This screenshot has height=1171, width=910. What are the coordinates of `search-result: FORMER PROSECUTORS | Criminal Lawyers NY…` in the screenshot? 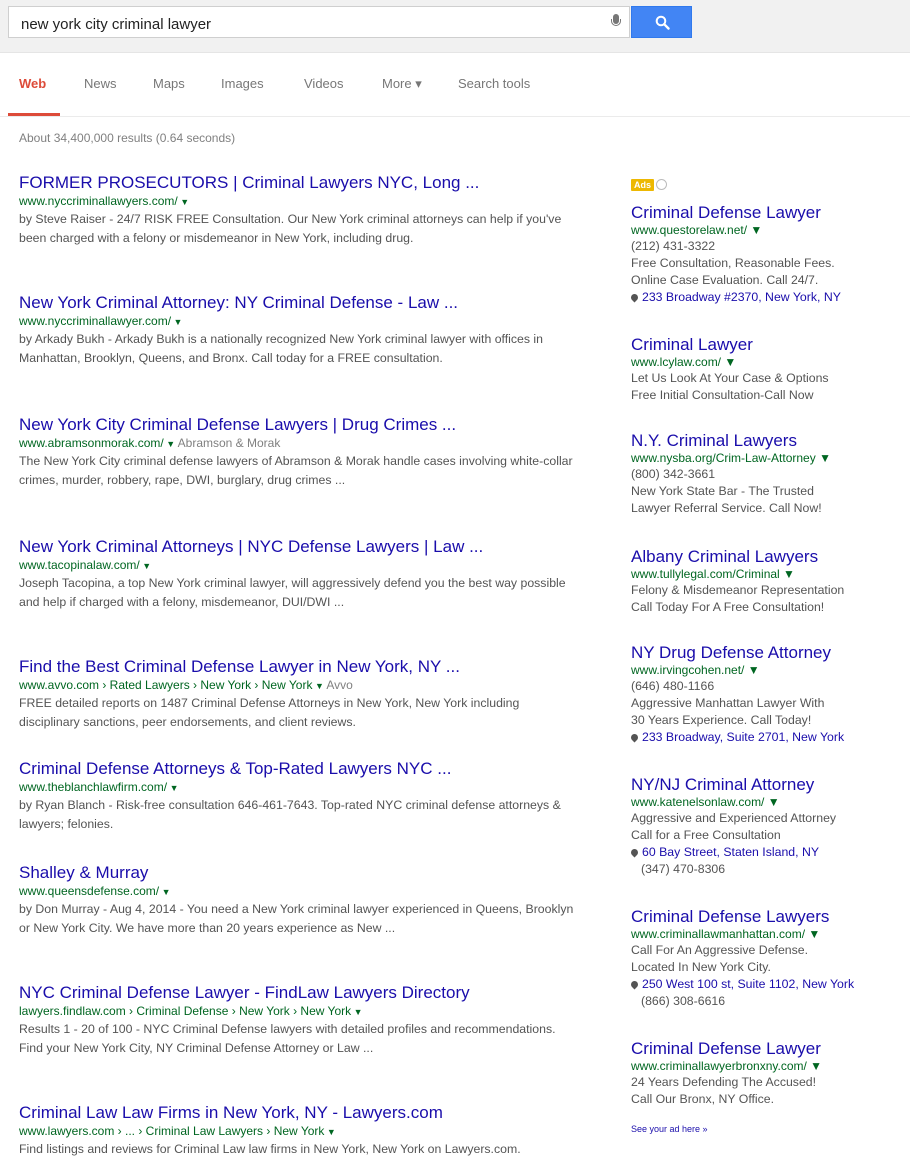 It's located at (299, 210).